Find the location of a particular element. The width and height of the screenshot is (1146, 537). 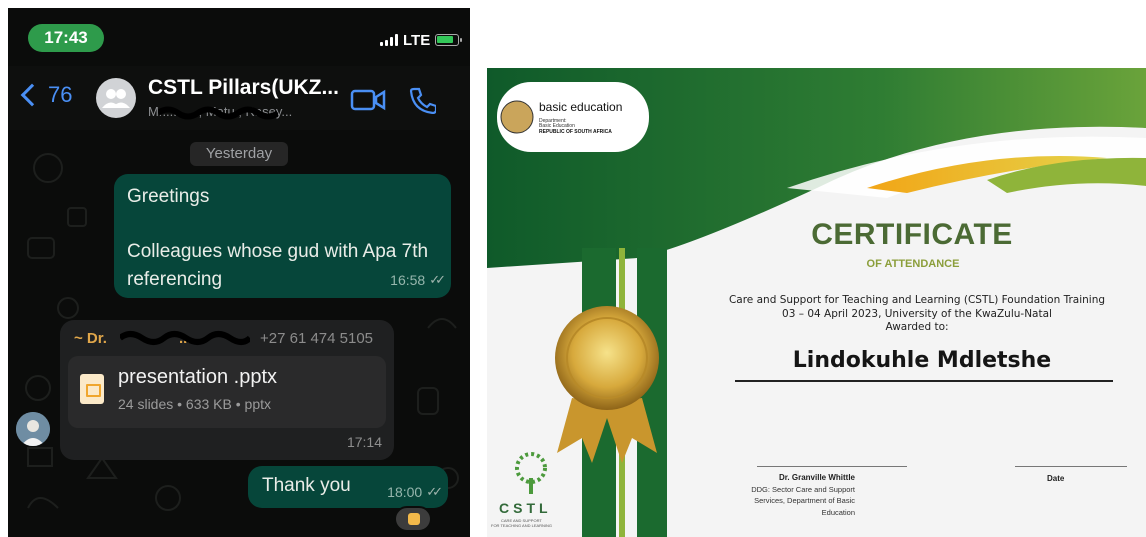

back-button: 76 is located at coordinates (45, 95).